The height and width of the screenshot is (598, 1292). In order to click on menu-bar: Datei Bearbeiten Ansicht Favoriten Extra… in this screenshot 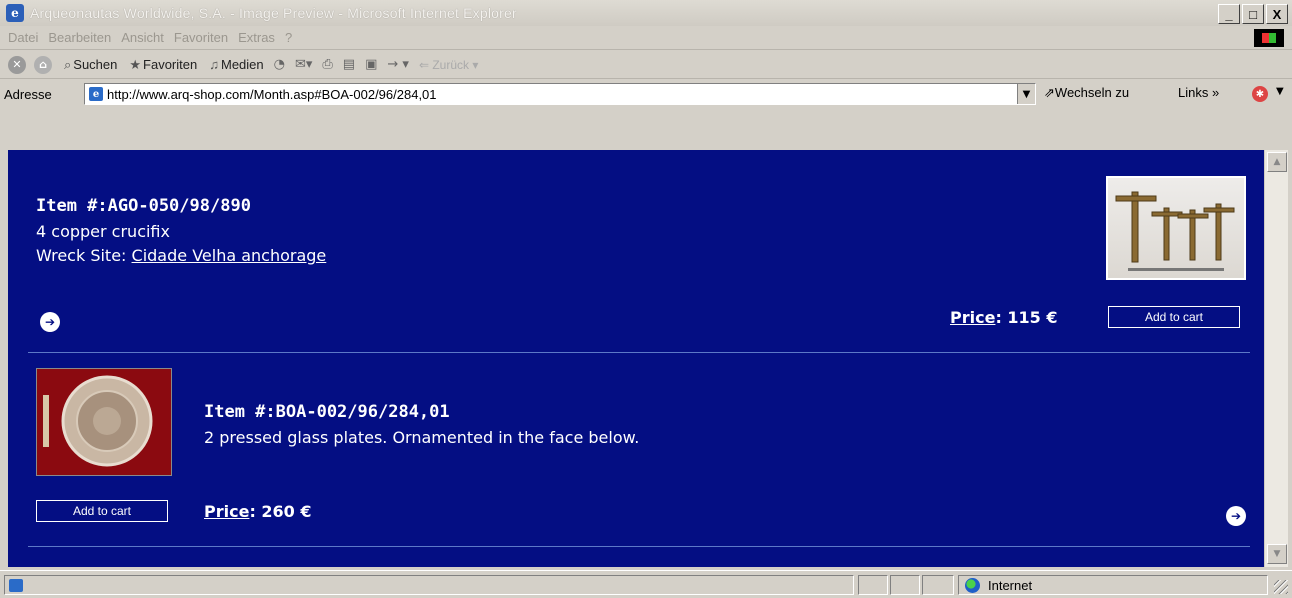, I will do `click(646, 38)`.